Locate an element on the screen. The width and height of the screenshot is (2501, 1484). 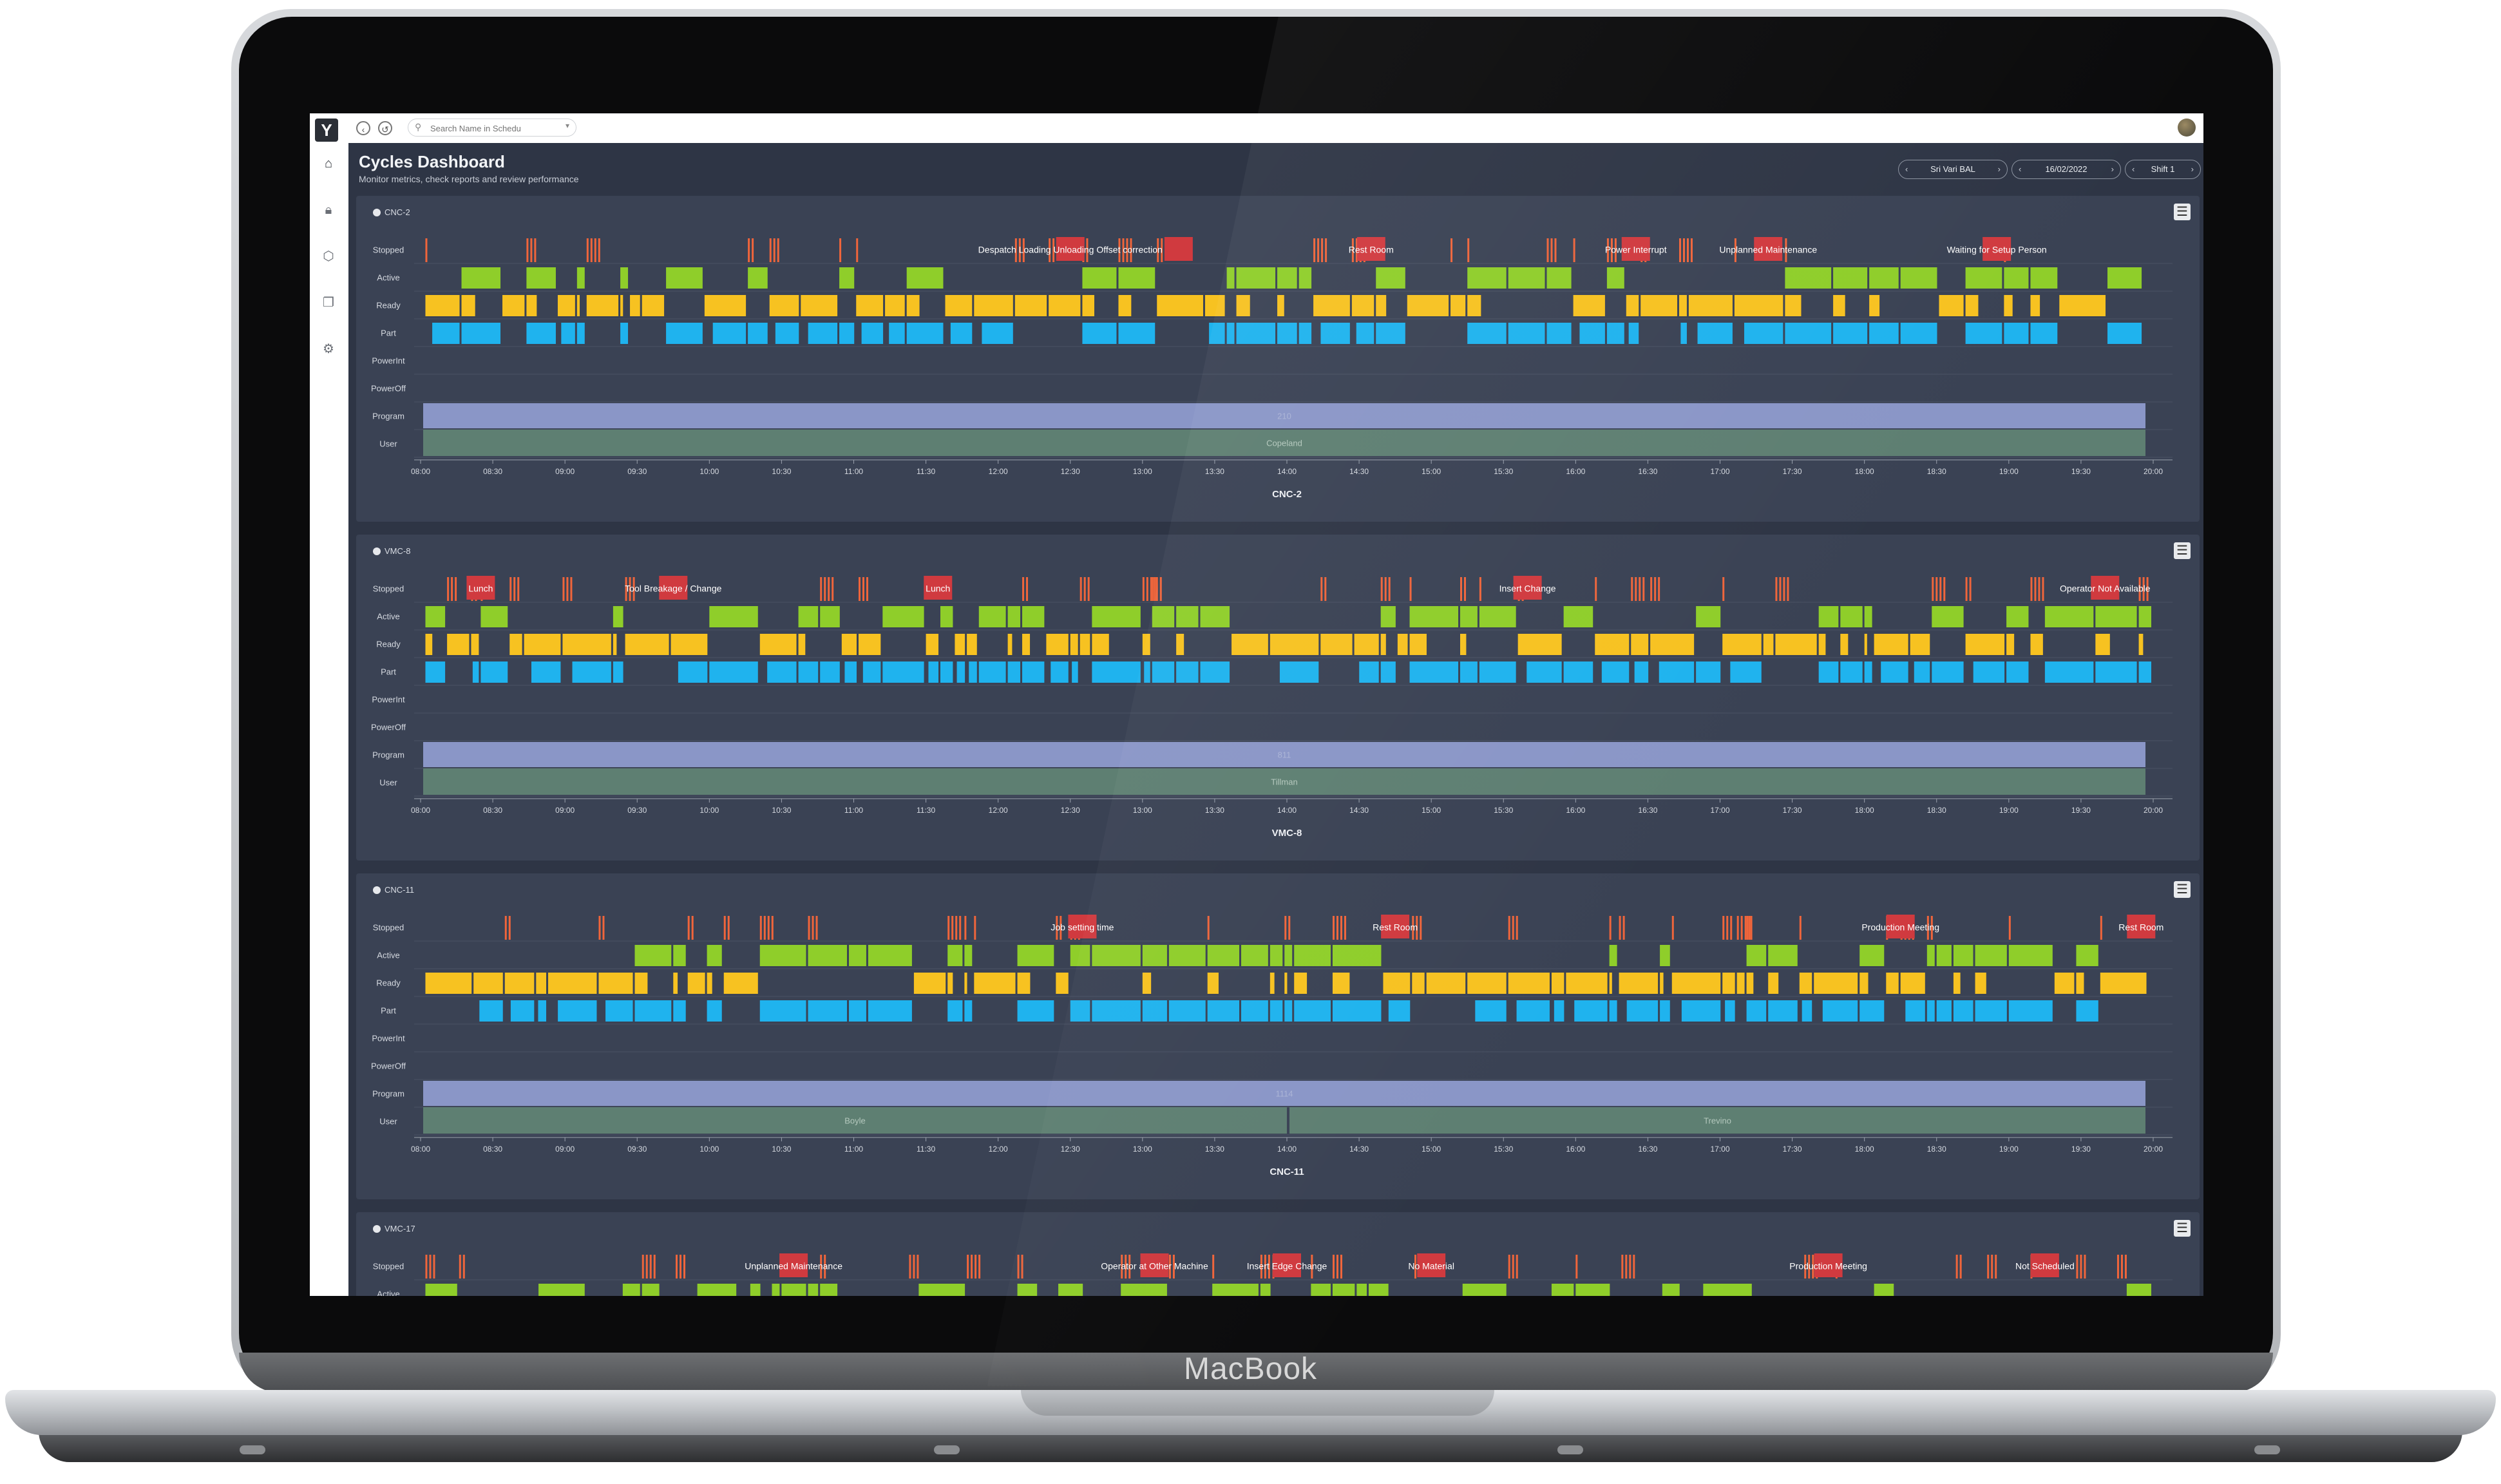
chevron-left-icon: ‹ is located at coordinates (2133, 169).